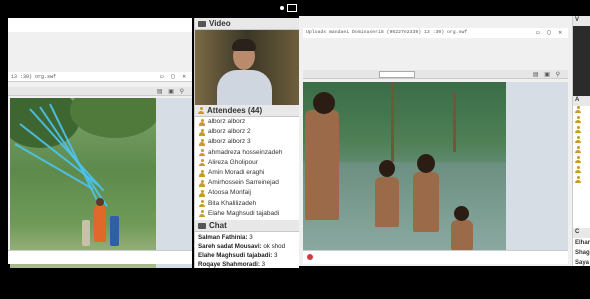  Describe the element at coordinates (149, 283) in the screenshot. I see `screenshot-bottom-border` at that location.